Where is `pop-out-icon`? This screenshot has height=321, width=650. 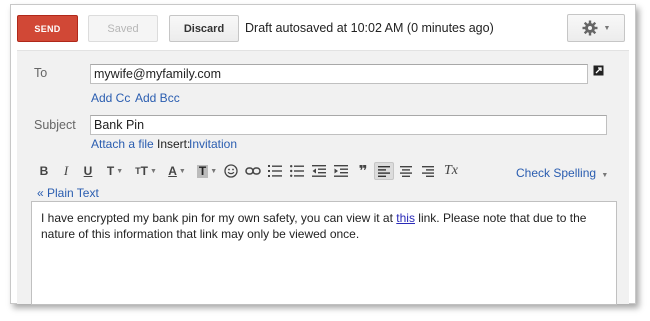
pop-out-icon is located at coordinates (598, 70).